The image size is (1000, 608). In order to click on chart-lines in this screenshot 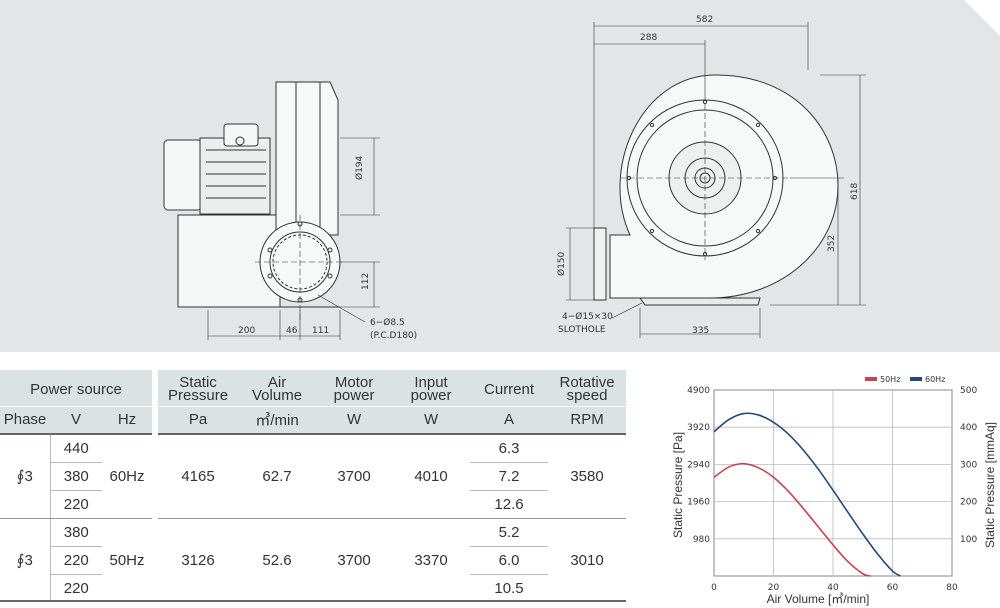, I will do `click(807, 494)`.